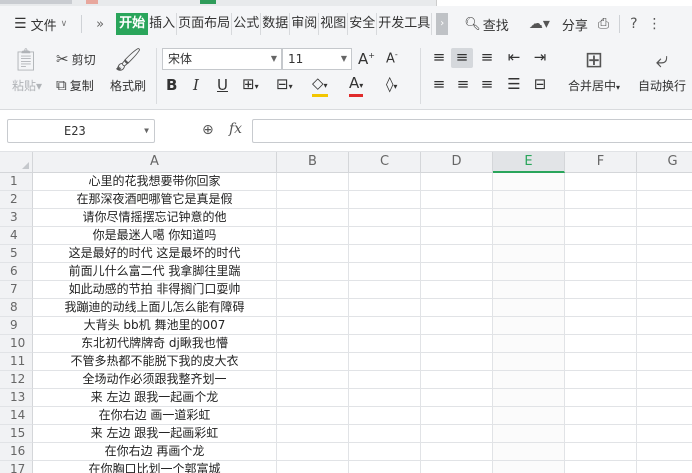 This screenshot has height=473, width=692. Describe the element at coordinates (457, 452) in the screenshot. I see `cell-d16` at that location.